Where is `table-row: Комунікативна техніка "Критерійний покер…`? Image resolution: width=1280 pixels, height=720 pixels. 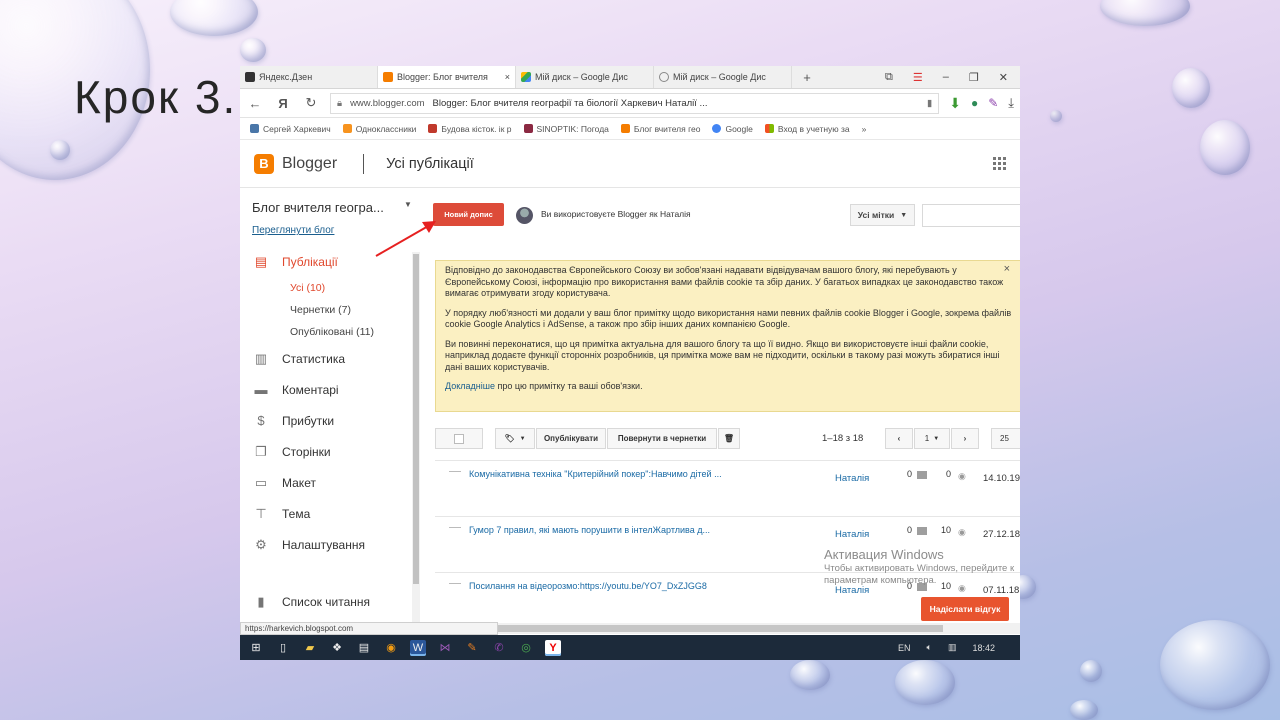 table-row: Комунікативна техніка "Критерійний покер… is located at coordinates (727, 488).